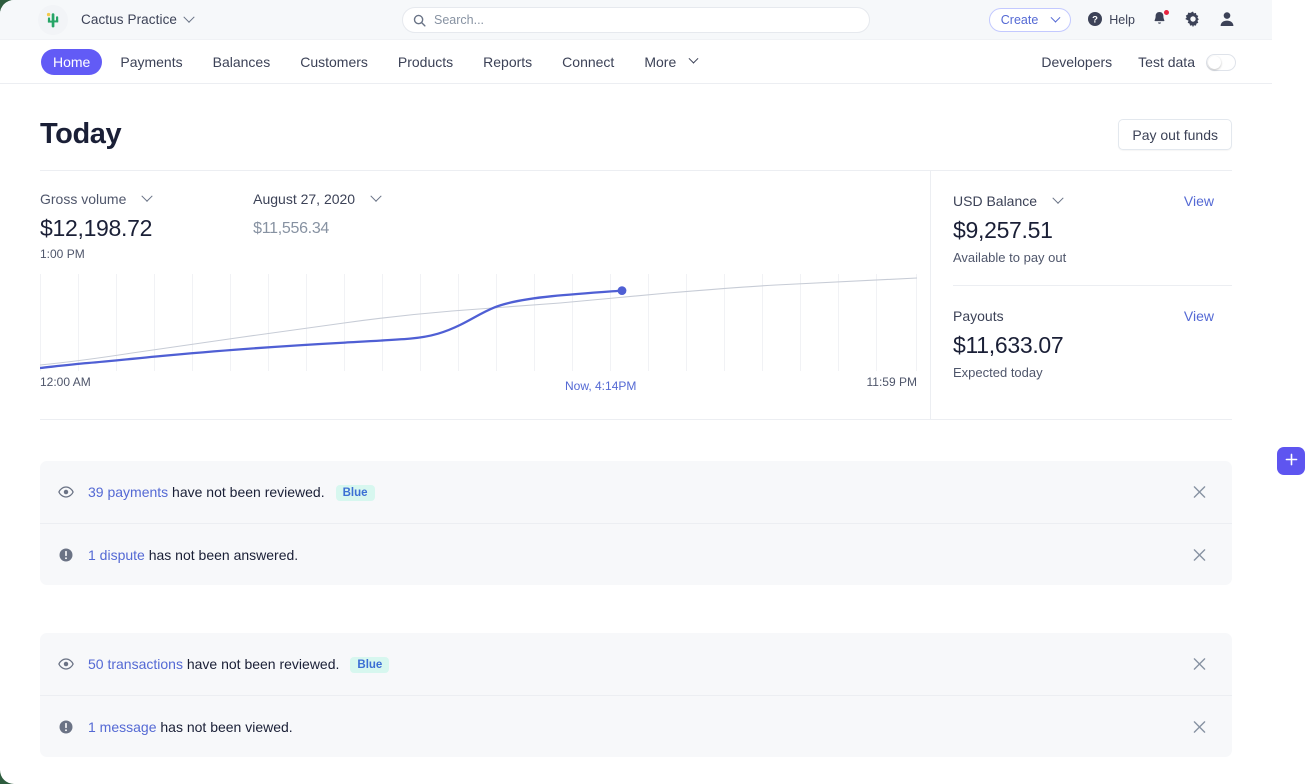 This screenshot has width=1314, height=784. I want to click on nav-tab-products: Products, so click(425, 62).